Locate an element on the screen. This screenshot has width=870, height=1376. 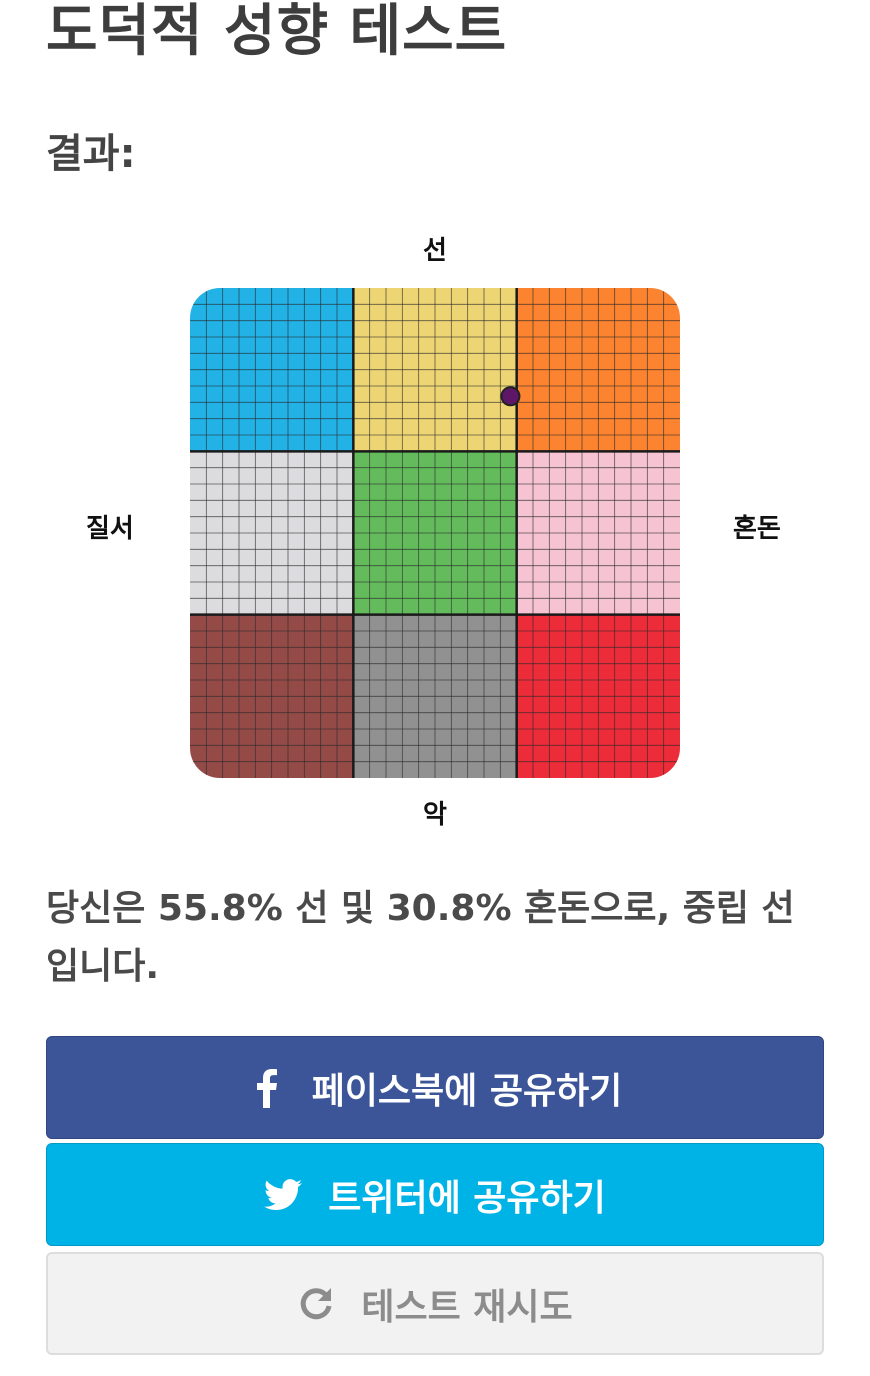
share-twitter-label: 트위터에 공유하기 is located at coordinates (467, 1198).